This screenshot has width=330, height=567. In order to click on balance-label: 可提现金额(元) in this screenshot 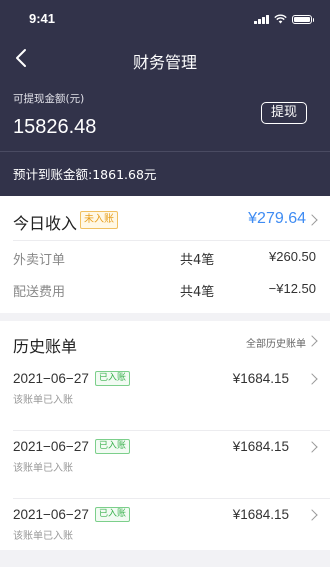, I will do `click(49, 99)`.